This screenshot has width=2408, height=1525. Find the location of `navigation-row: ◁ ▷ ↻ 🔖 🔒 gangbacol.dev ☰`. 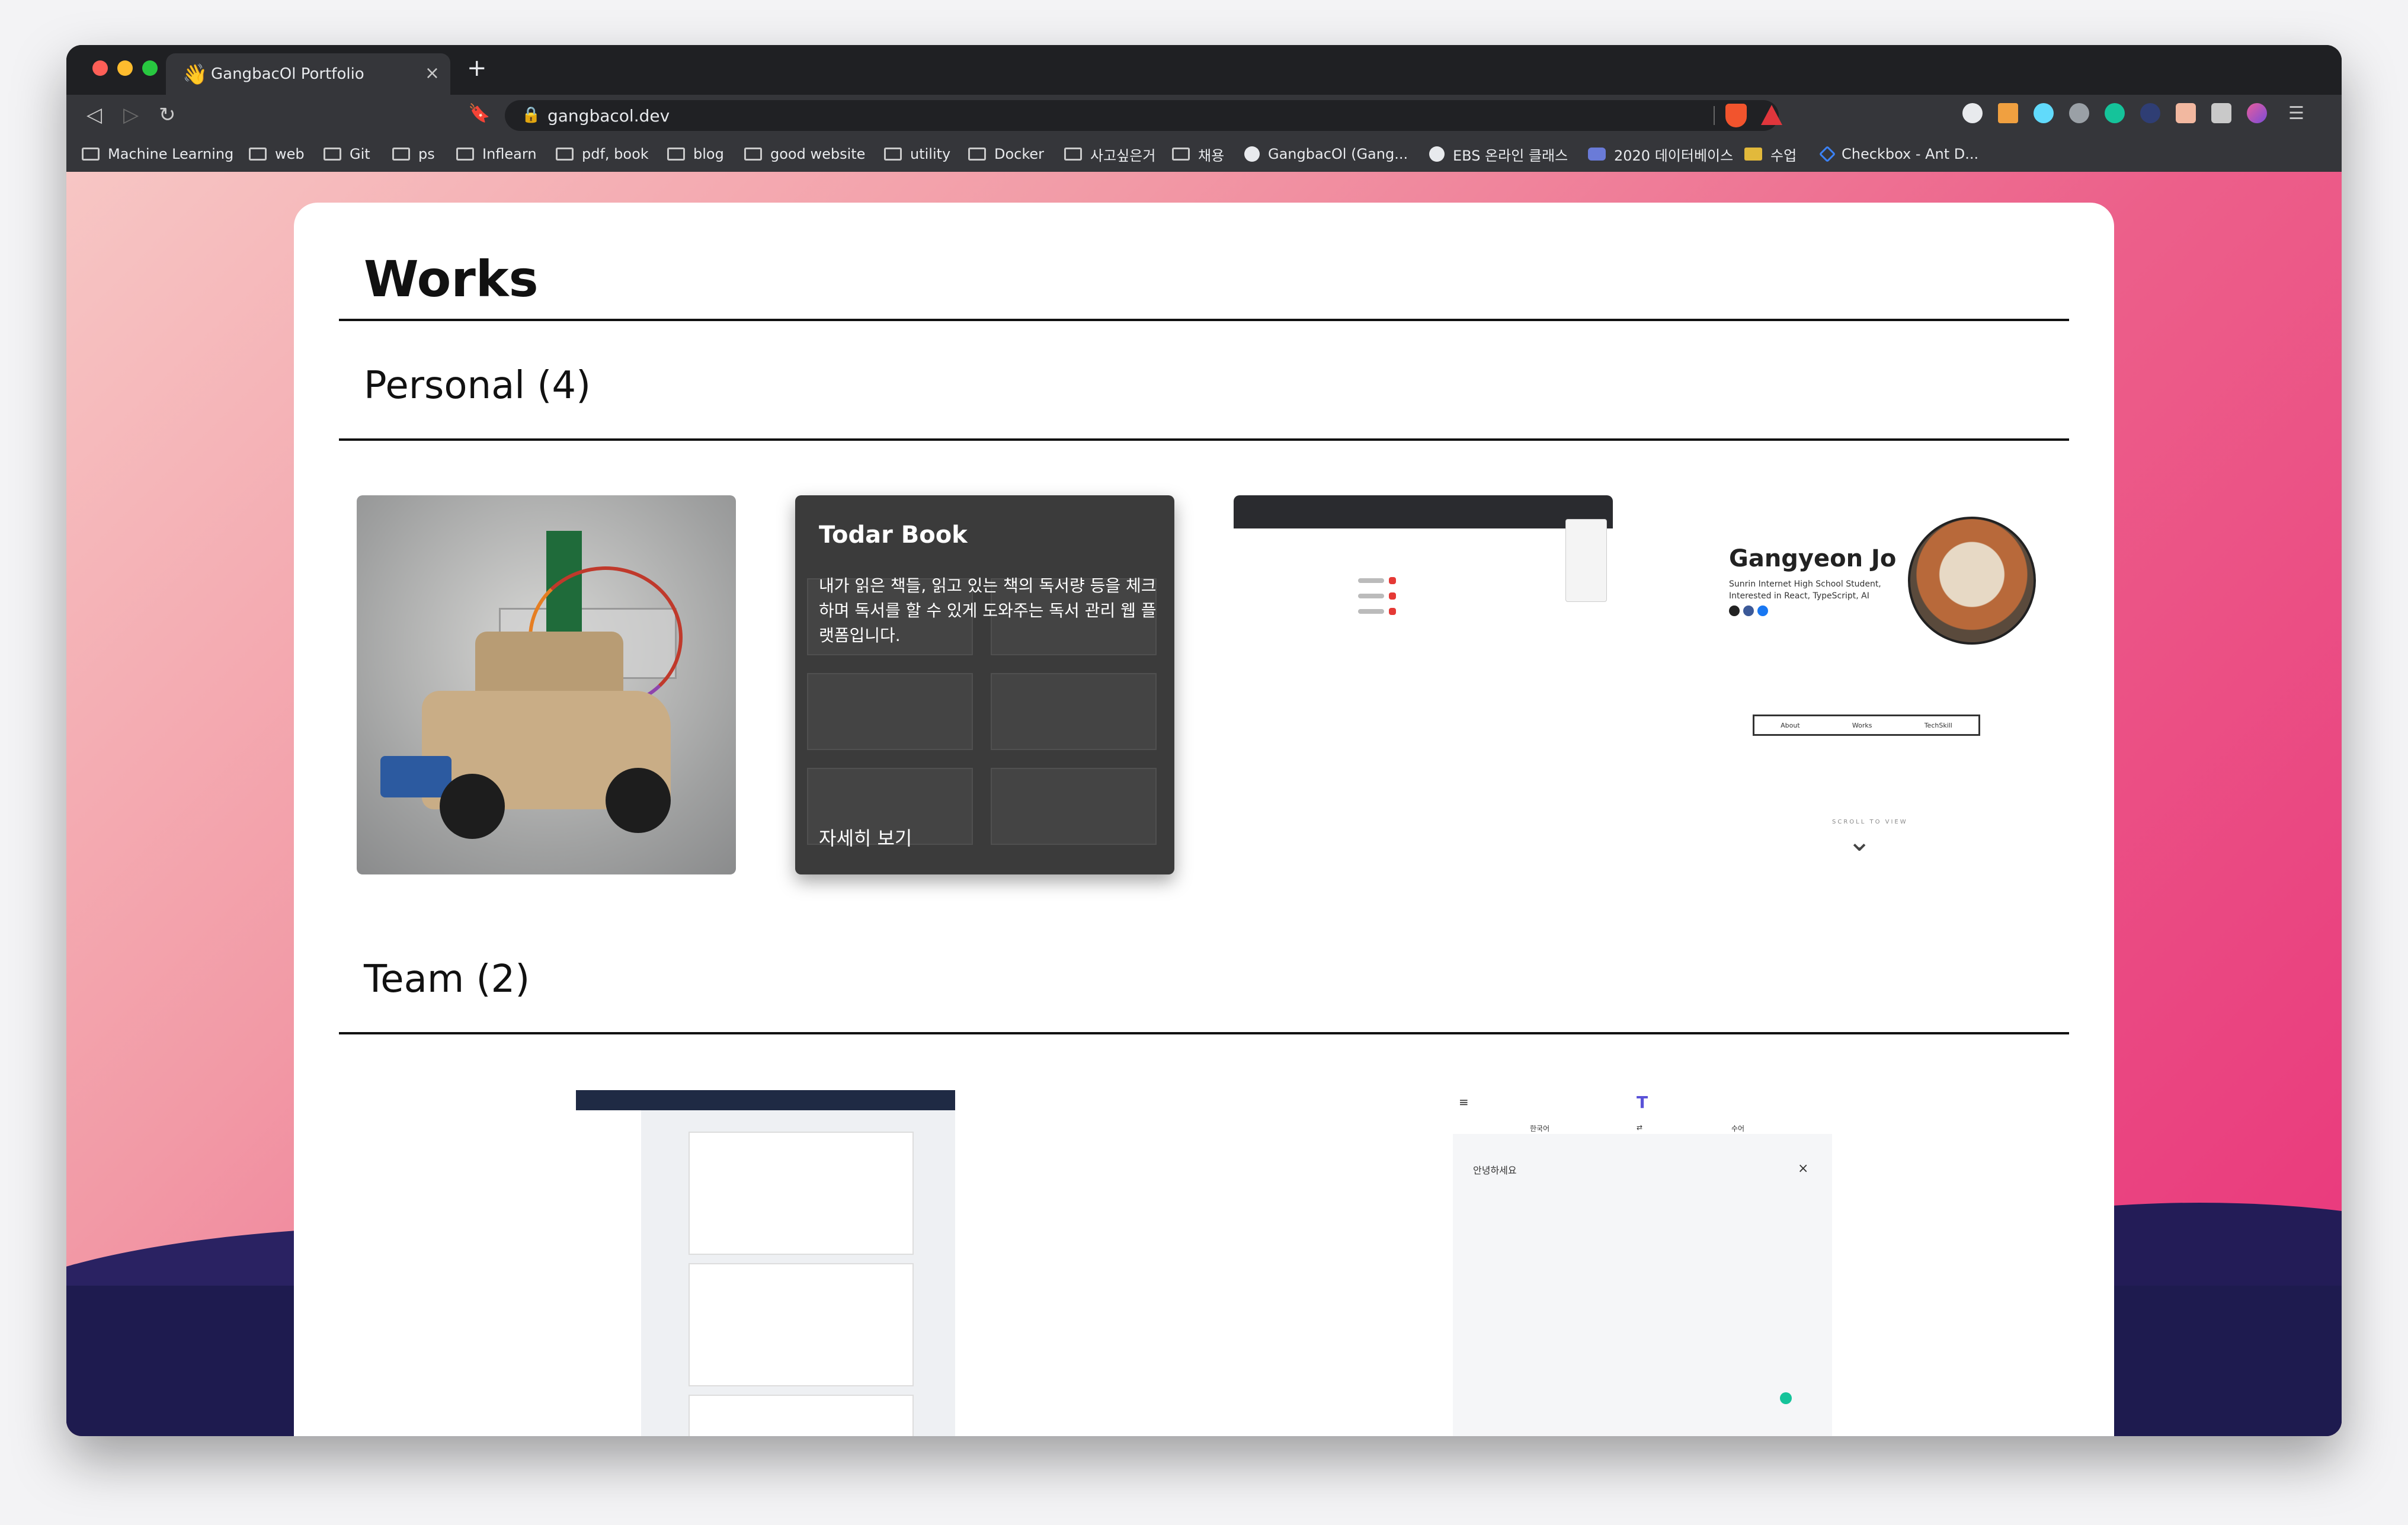

navigation-row: ◁ ▷ ↻ 🔖 🔒 gangbacol.dev ☰ is located at coordinates (1204, 115).